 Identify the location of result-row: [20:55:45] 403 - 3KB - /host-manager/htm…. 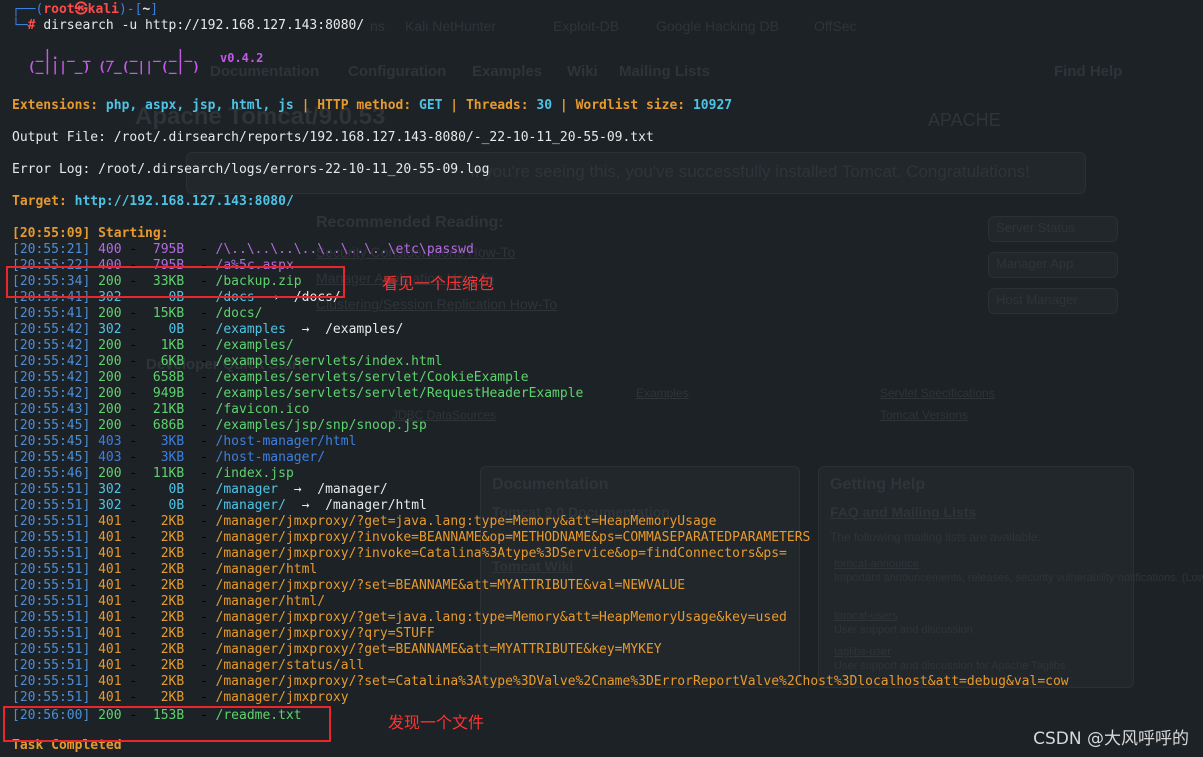
(184, 441).